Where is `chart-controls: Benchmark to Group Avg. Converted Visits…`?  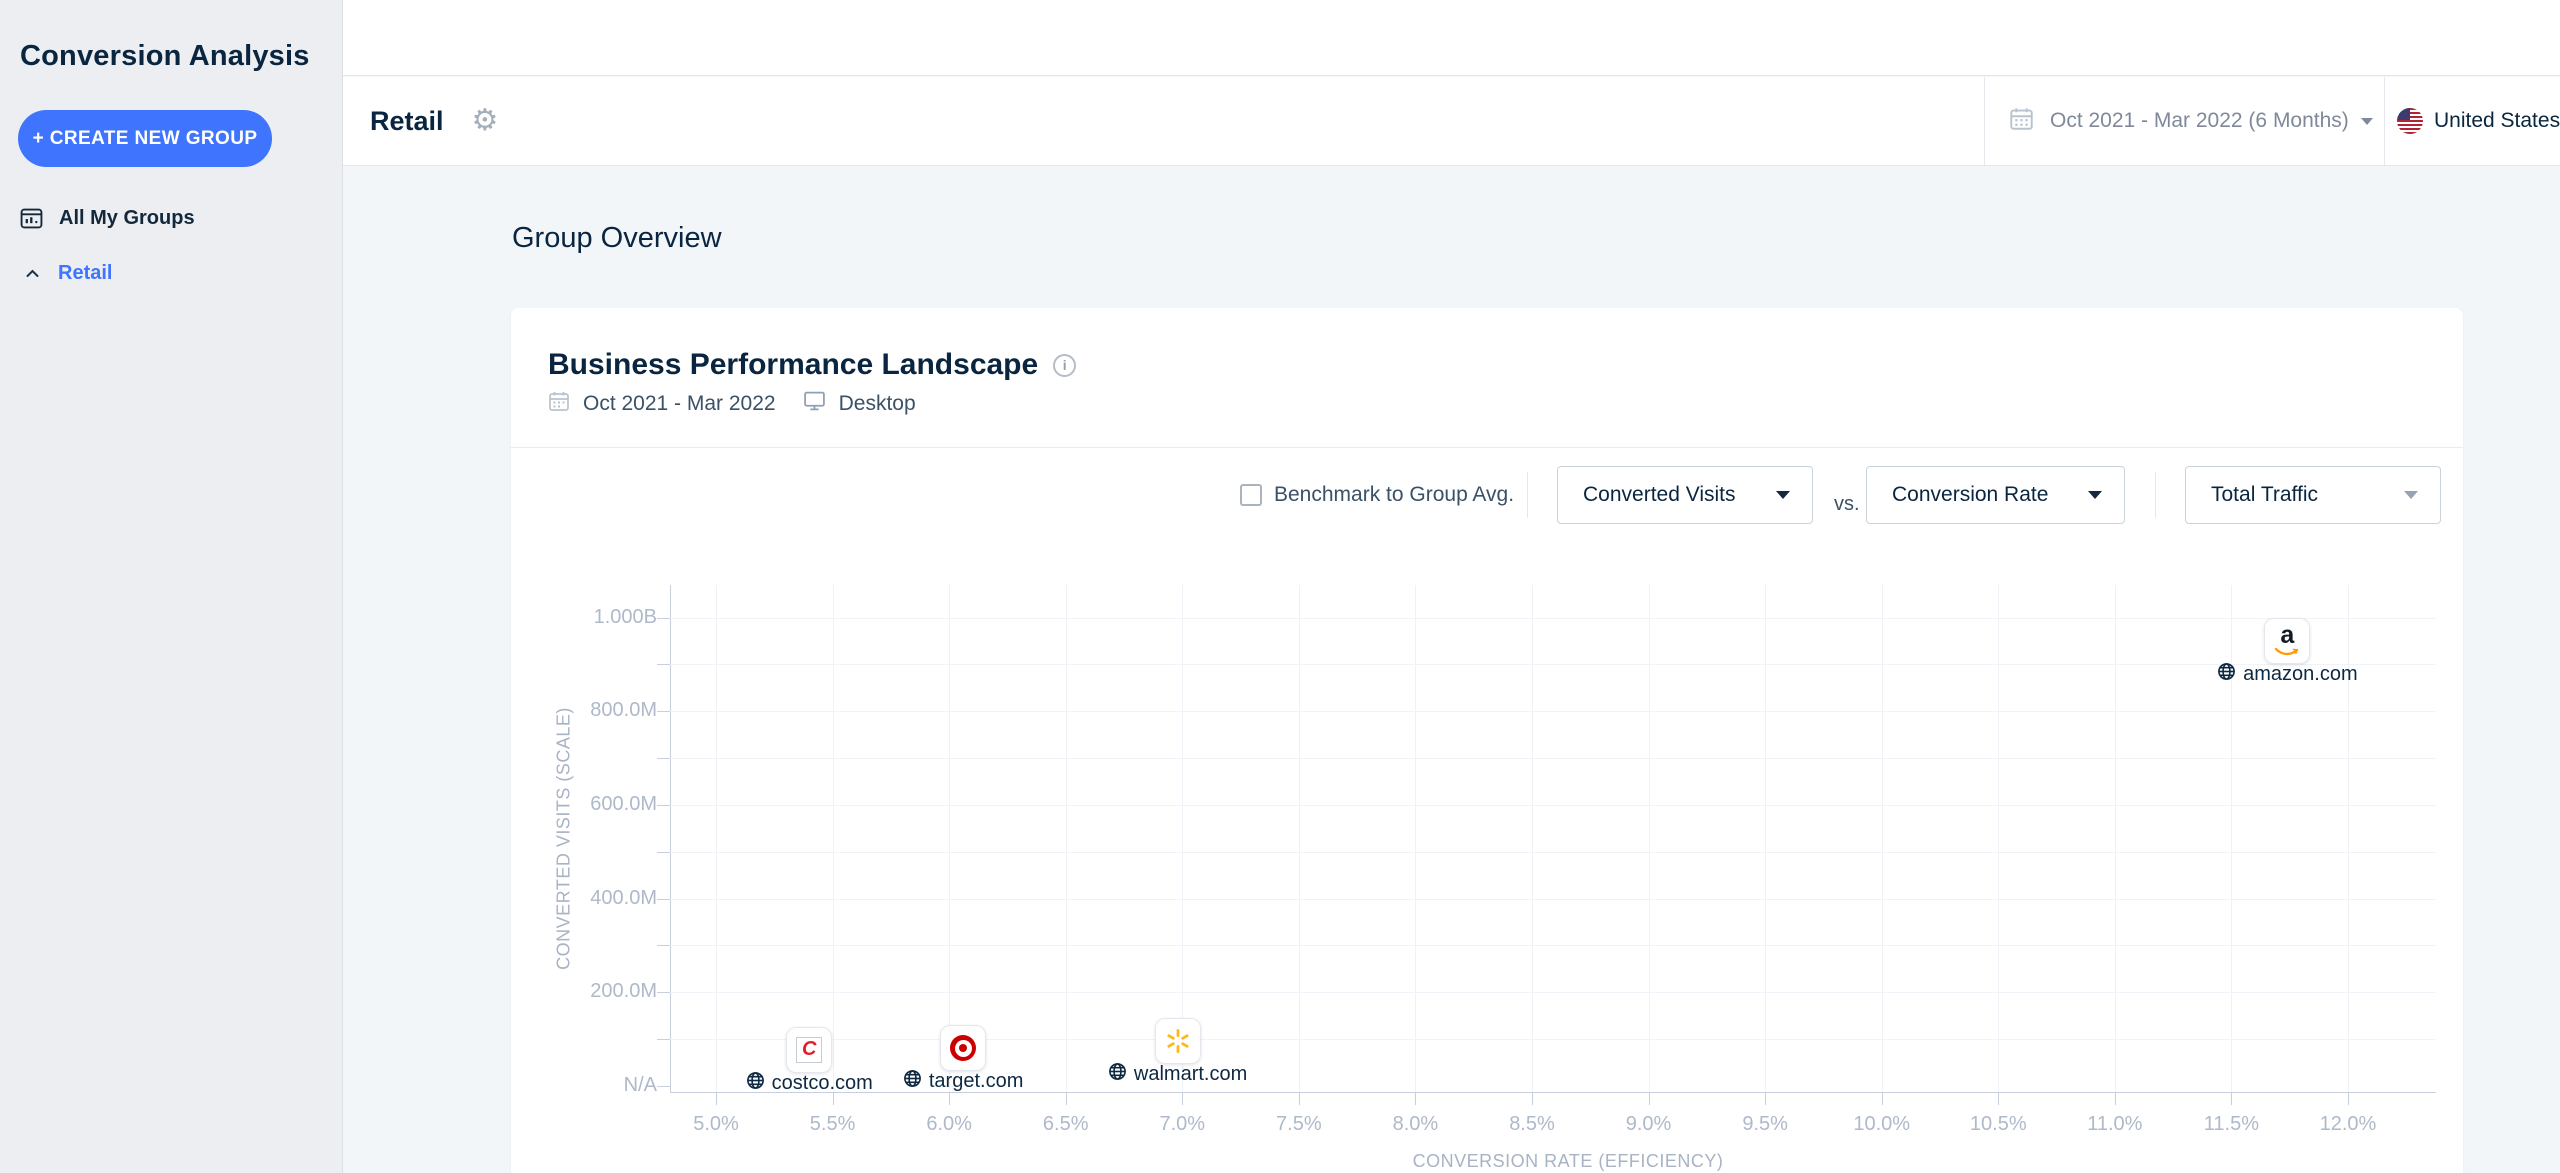 chart-controls: Benchmark to Group Avg. Converted Visits… is located at coordinates (1487, 502).